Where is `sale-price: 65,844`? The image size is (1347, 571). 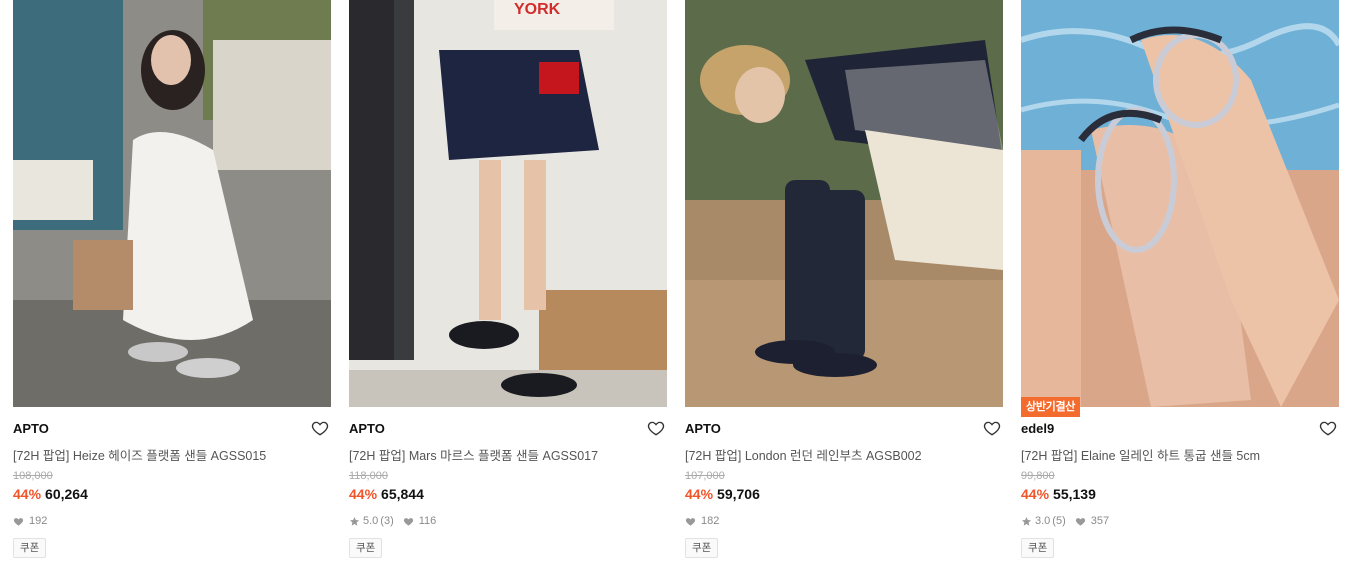
sale-price: 65,844 is located at coordinates (402, 494).